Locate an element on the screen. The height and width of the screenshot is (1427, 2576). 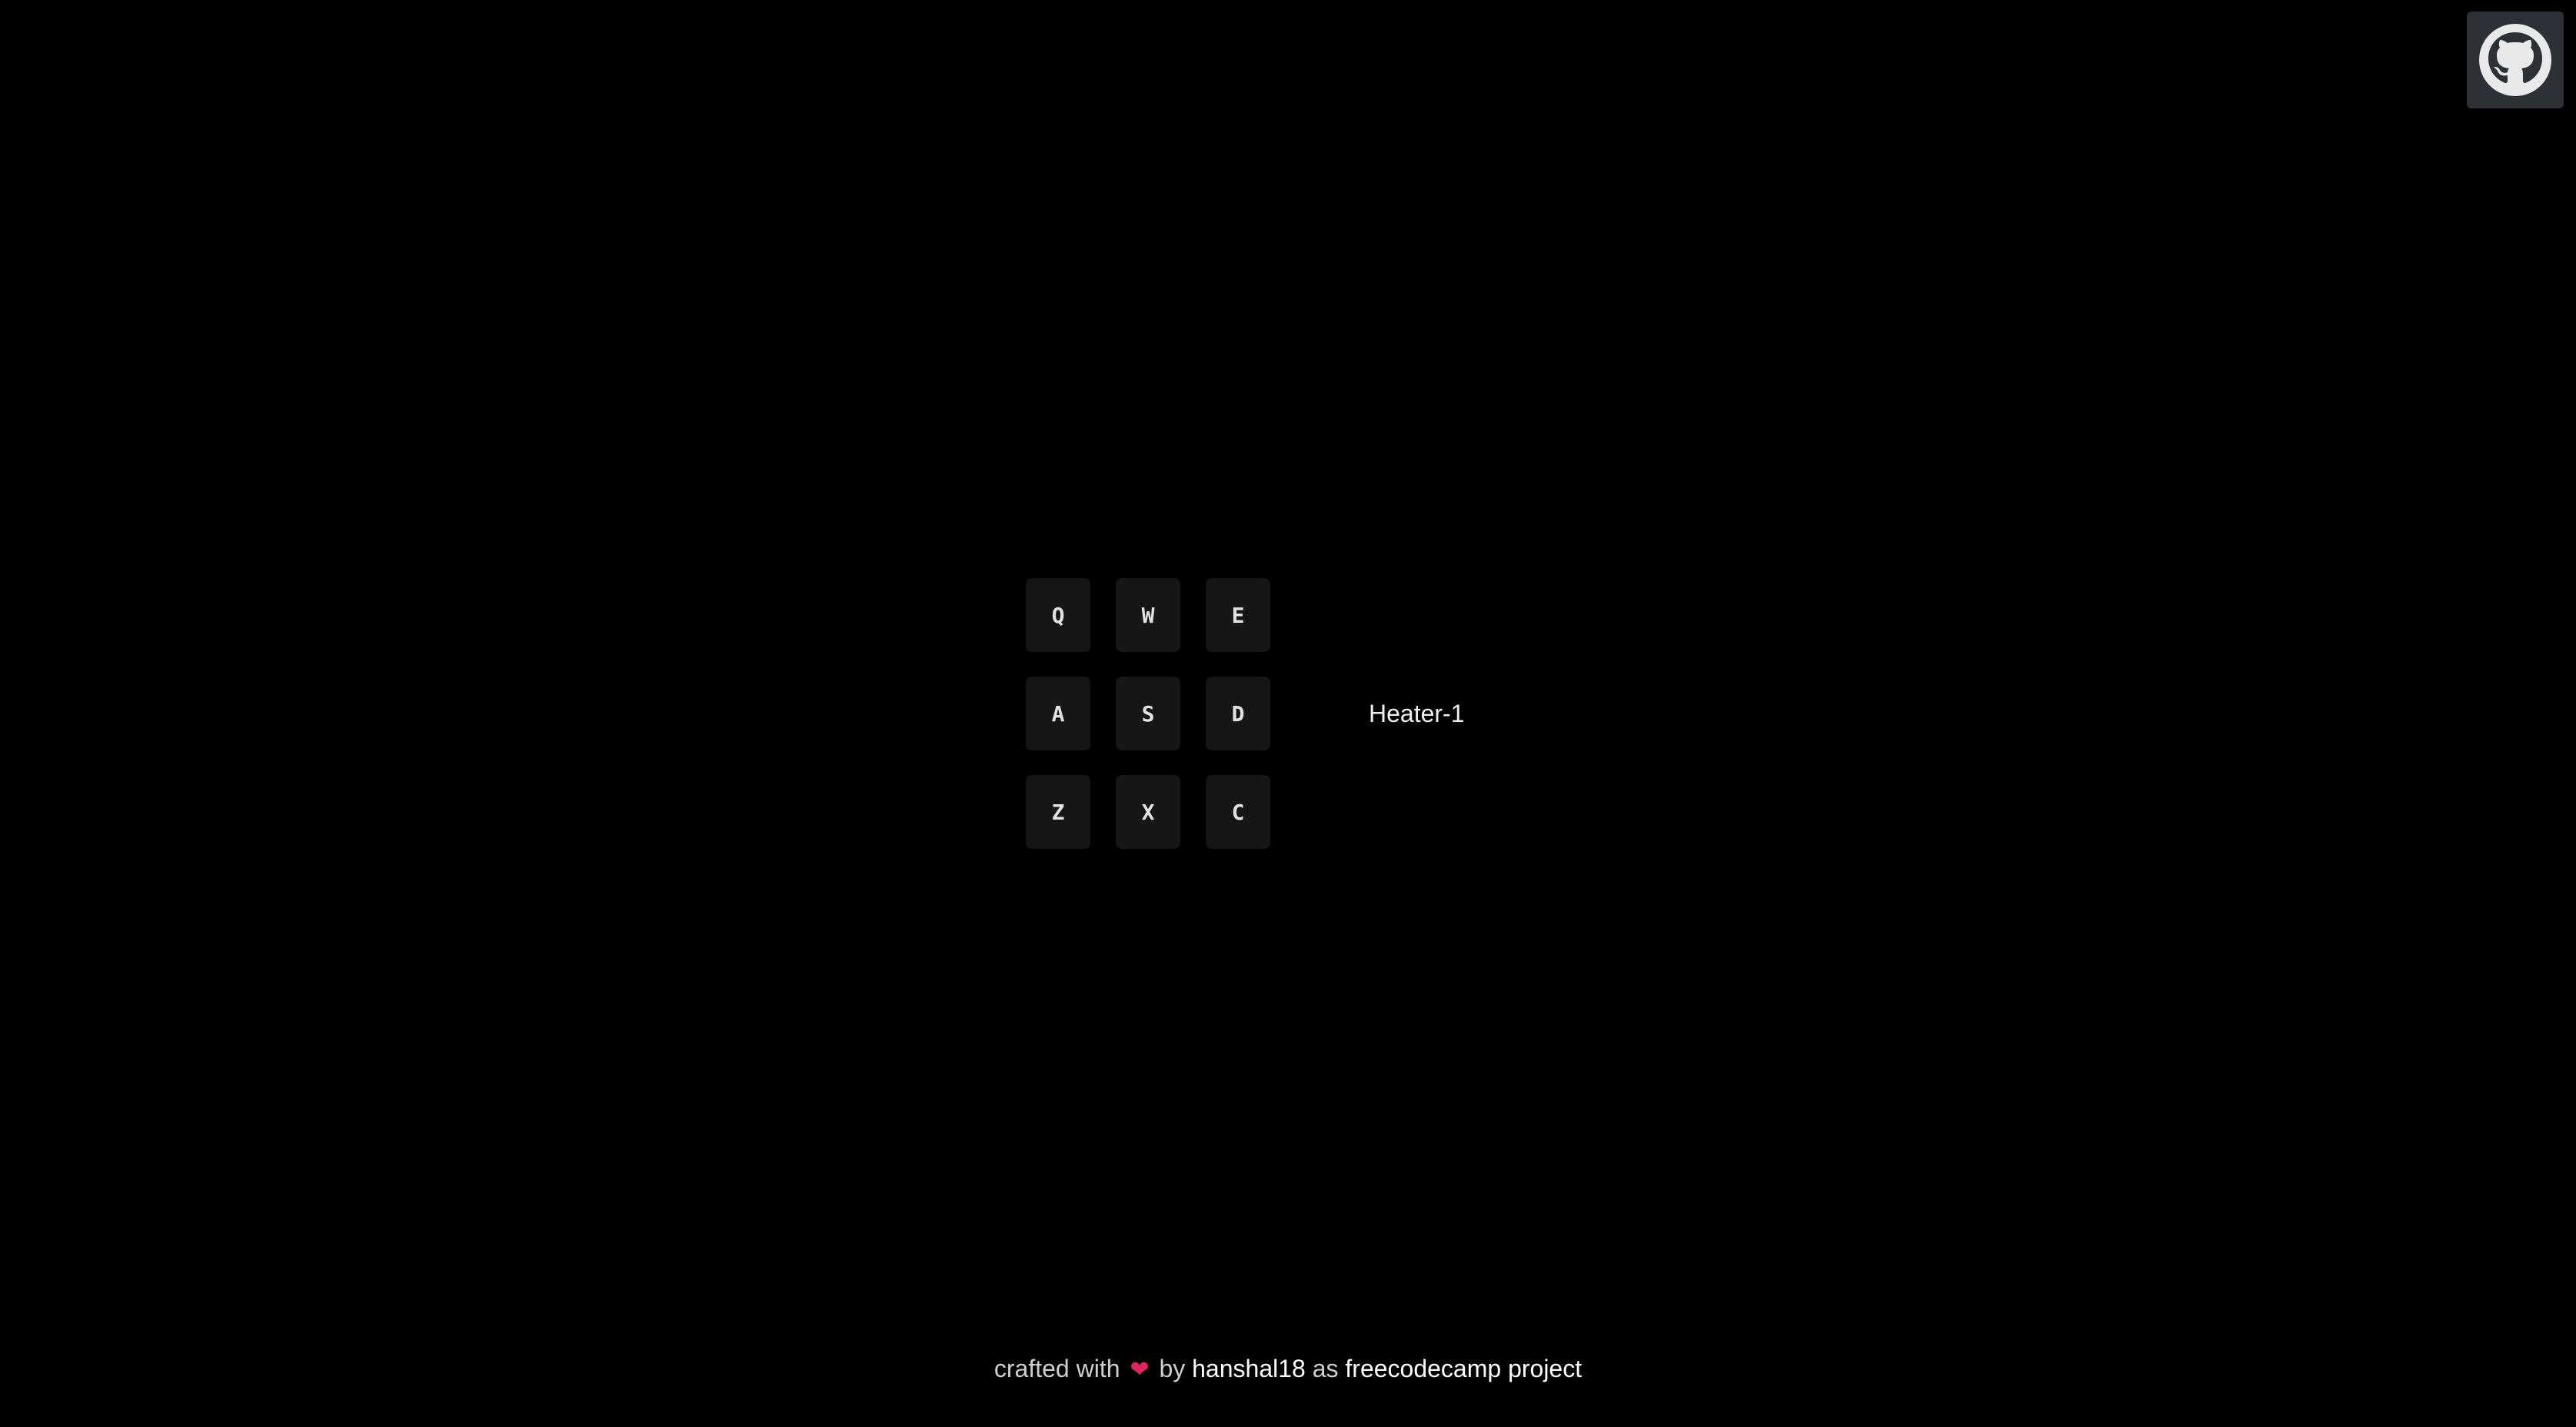
footer-by: by is located at coordinates (1172, 1368).